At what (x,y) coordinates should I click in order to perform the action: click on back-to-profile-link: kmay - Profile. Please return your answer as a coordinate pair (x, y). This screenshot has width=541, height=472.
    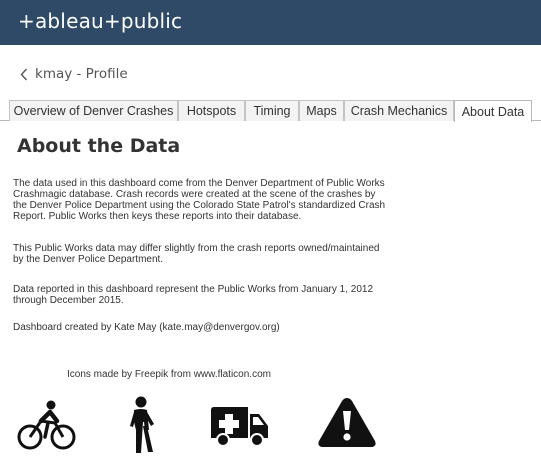
    Looking at the image, I should click on (74, 74).